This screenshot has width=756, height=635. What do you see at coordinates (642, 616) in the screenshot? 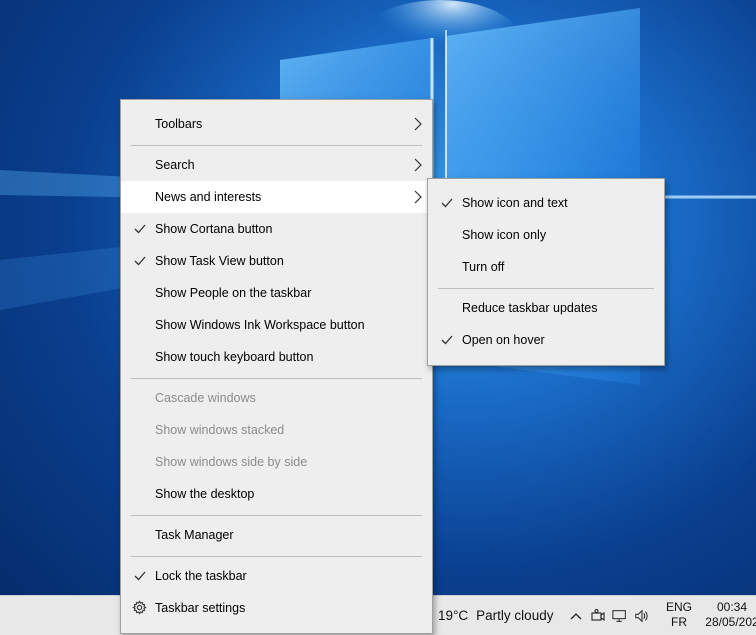
I see `volume-icon` at bounding box center [642, 616].